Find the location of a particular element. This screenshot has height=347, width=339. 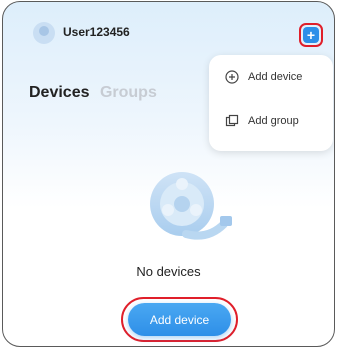

add-dropdown-menu: Add device Add group is located at coordinates (271, 103).